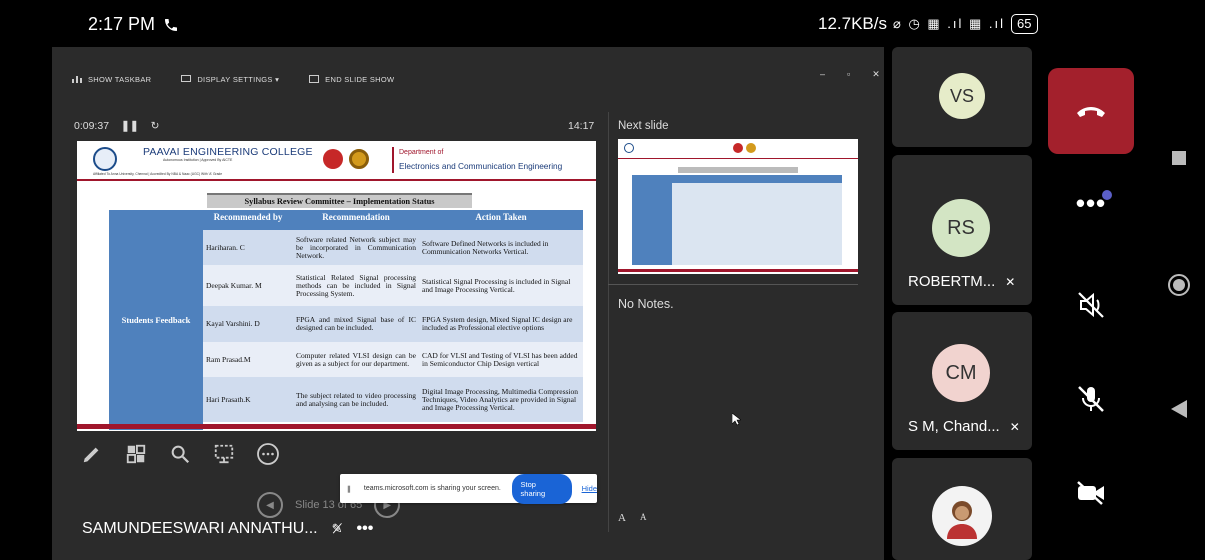 The image size is (1205, 560). Describe the element at coordinates (822, 74) in the screenshot. I see `minimize-icon: –` at that location.